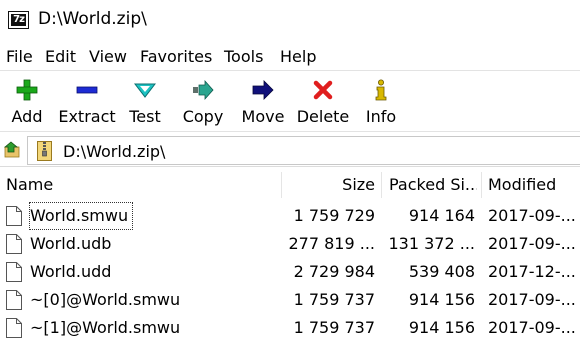 Image resolution: width=580 pixels, height=351 pixels. I want to click on info-icon, so click(381, 90).